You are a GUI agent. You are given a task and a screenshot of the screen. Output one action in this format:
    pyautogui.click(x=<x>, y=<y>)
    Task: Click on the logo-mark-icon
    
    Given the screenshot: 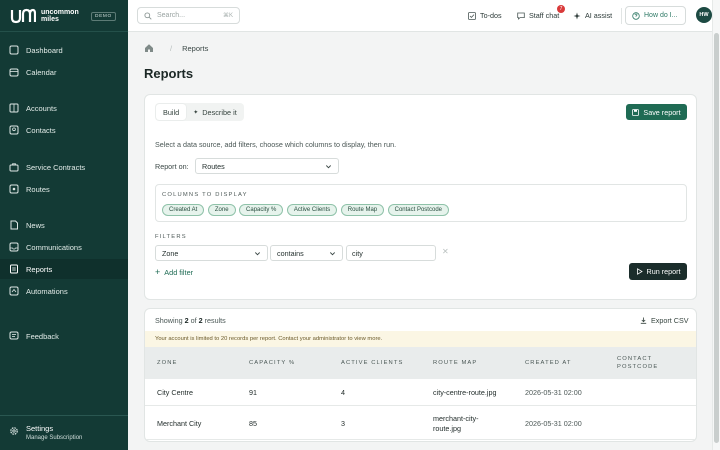 What is the action you would take?
    pyautogui.click(x=23, y=16)
    